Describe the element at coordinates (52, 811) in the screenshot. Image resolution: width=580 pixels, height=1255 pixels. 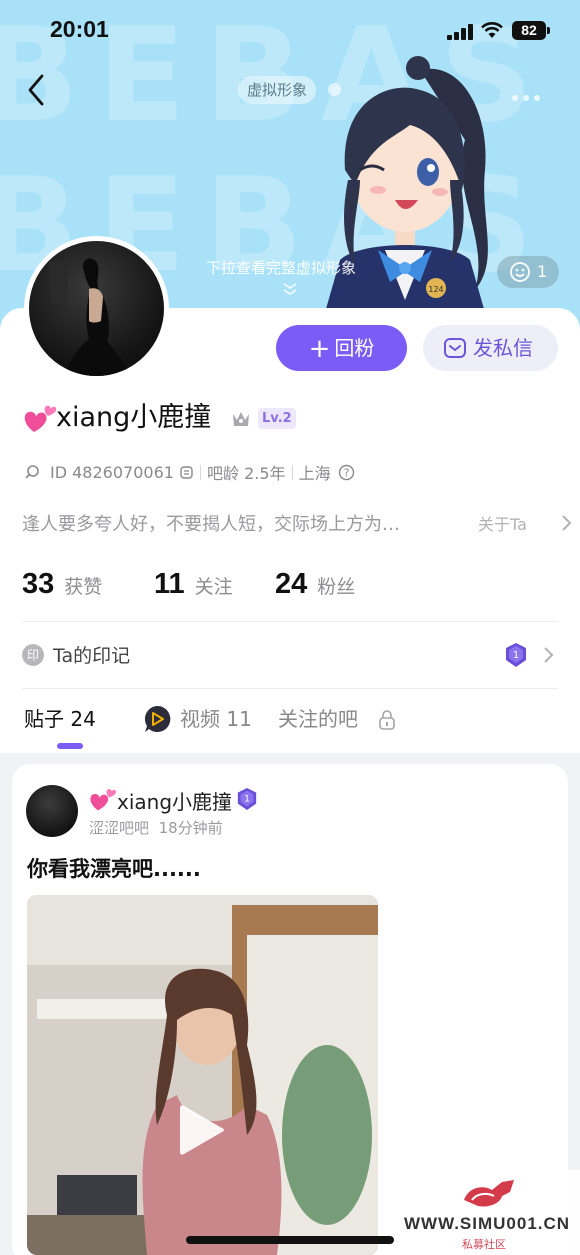
I see `post-author-avatar` at that location.